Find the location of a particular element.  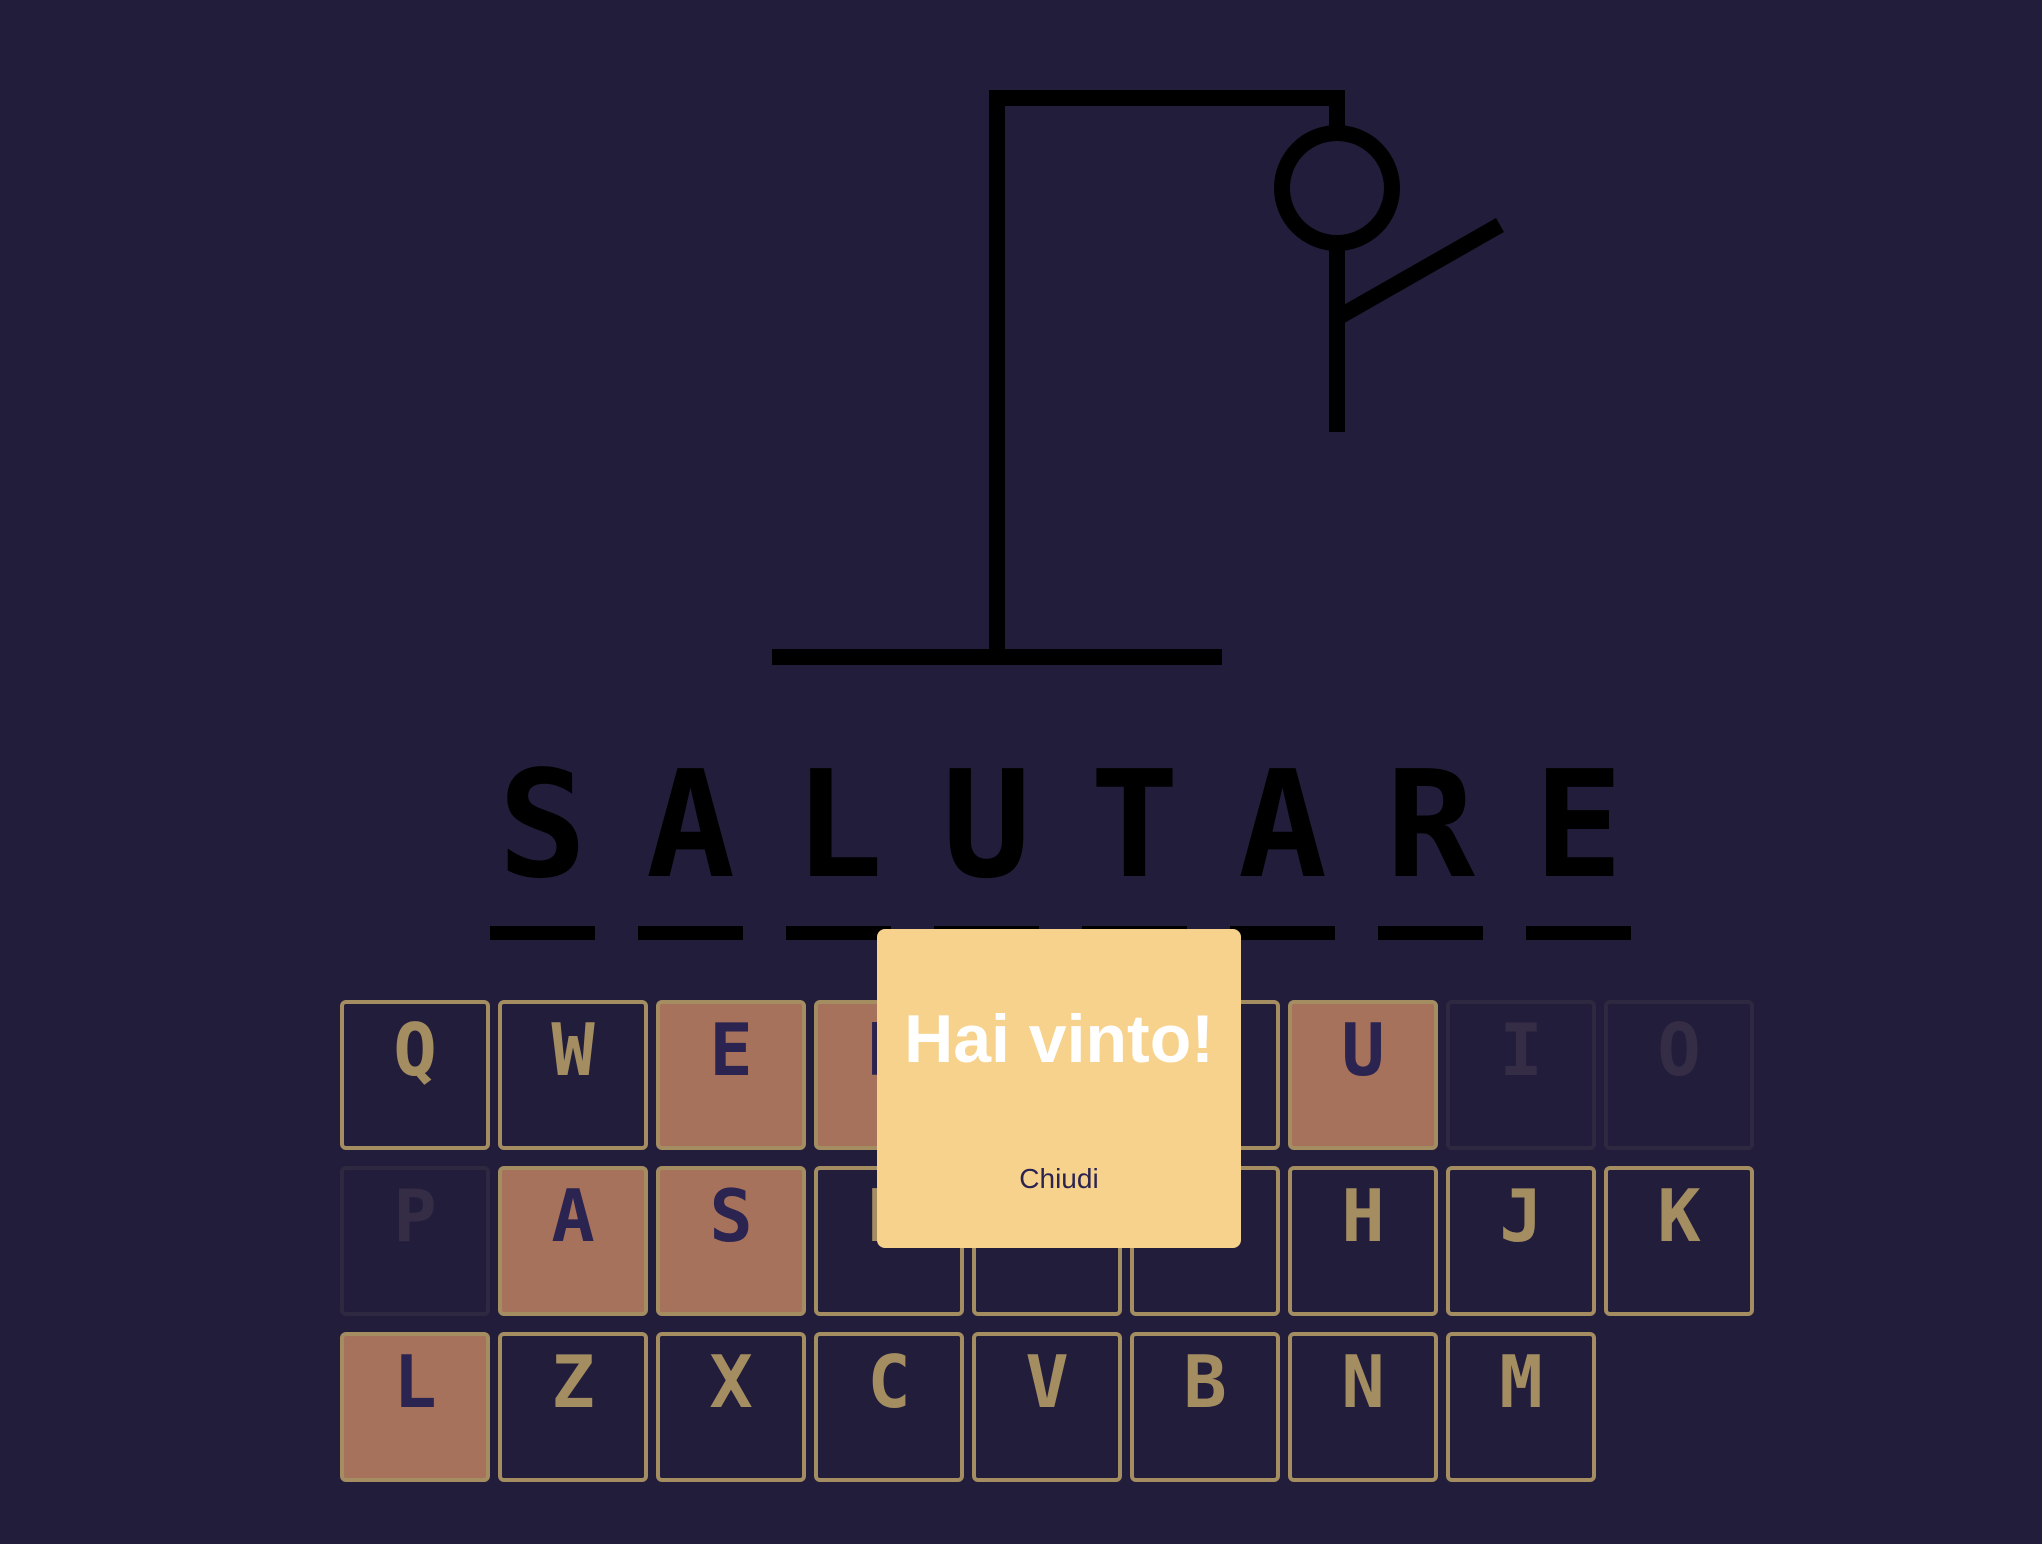

key-m: M is located at coordinates (1521, 1407).